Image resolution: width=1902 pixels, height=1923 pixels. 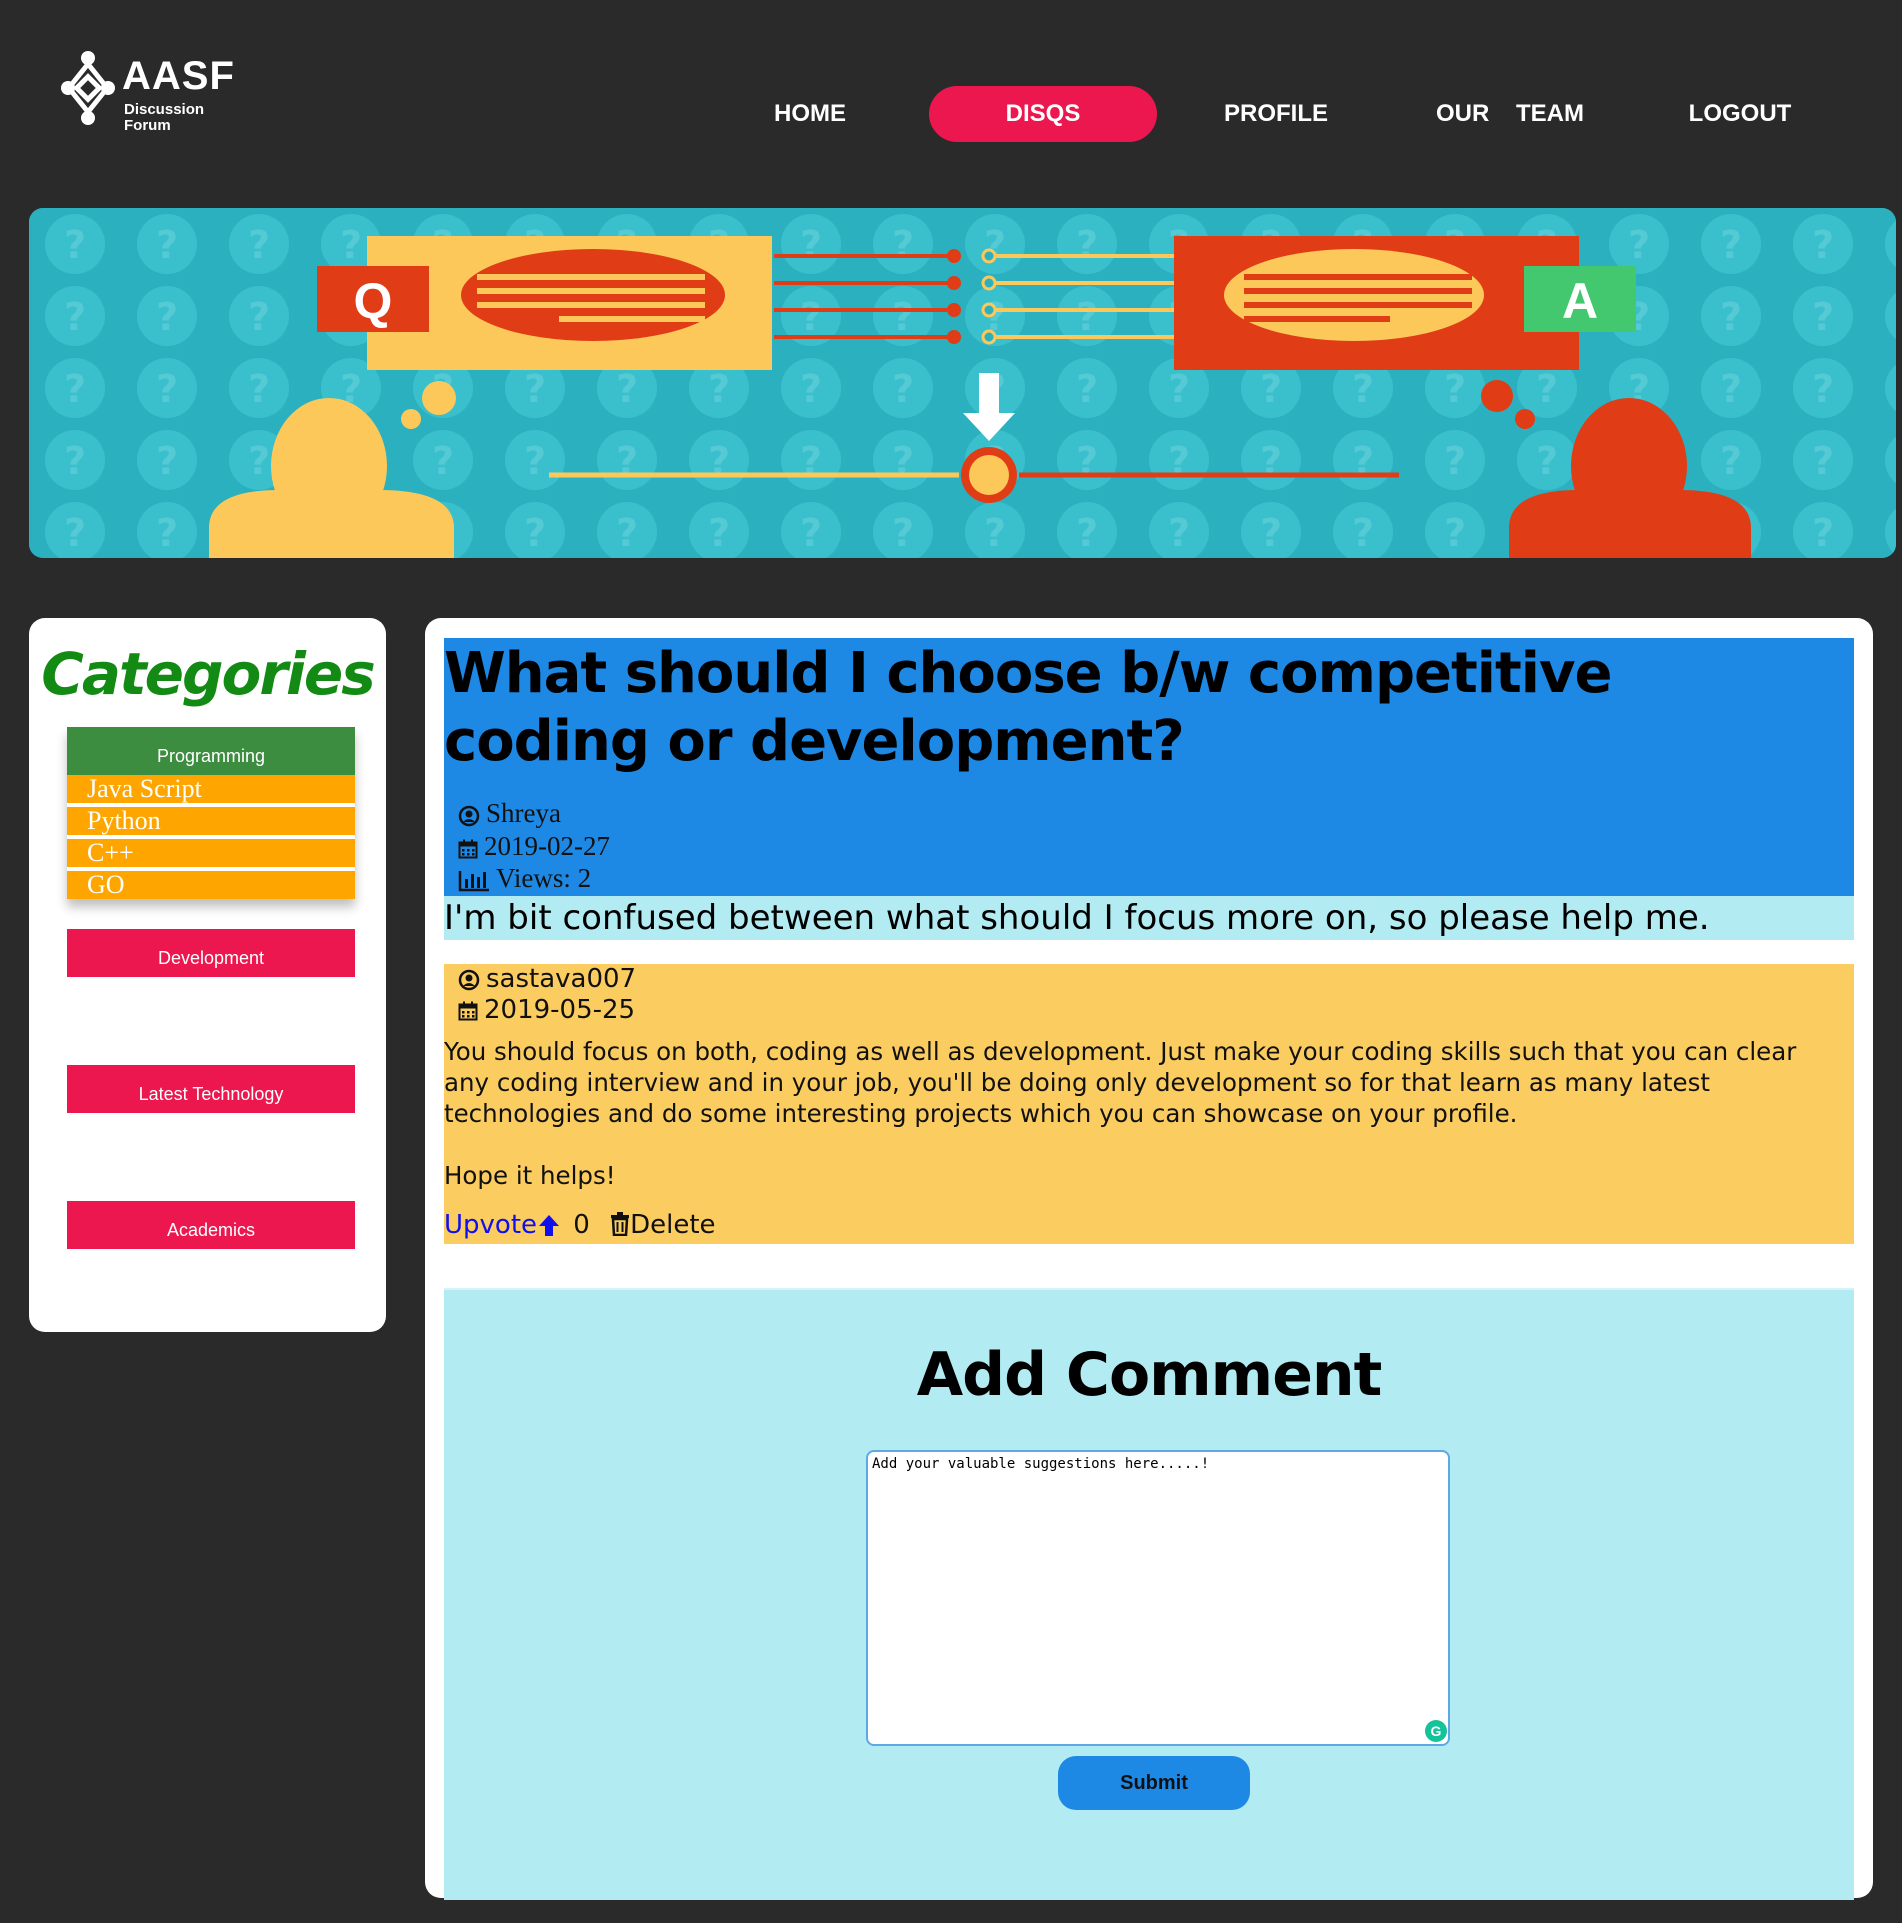 I want to click on bar-chart-icon, so click(x=473, y=881).